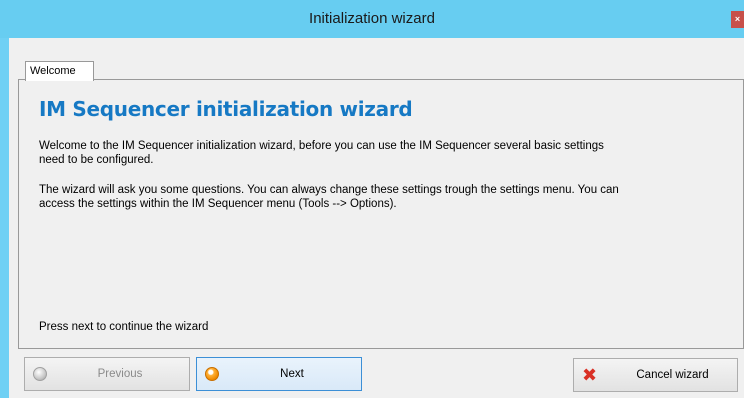  Describe the element at coordinates (590, 375) in the screenshot. I see `red-x-icon: ✖` at that location.